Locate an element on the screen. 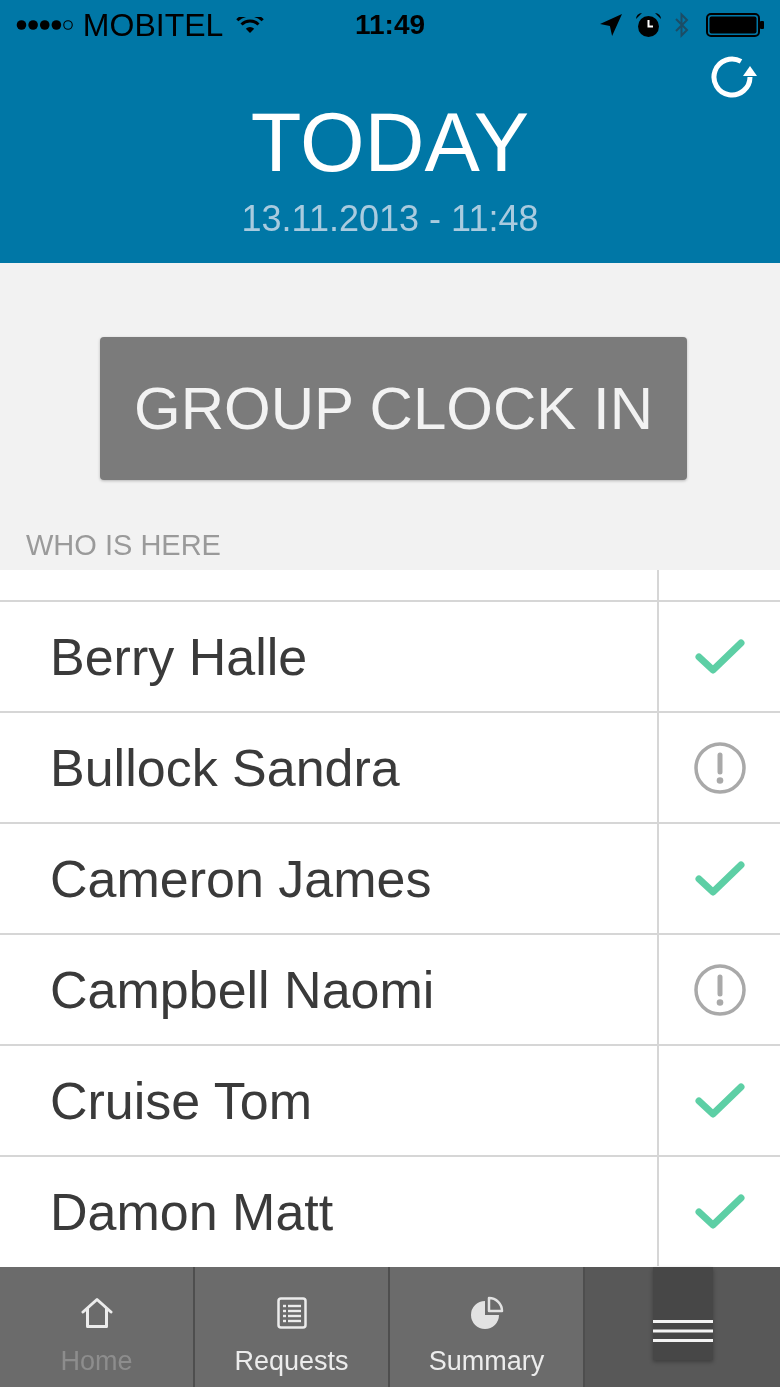 This screenshot has width=780, height=1387. person-name: Cruise Tom is located at coordinates (181, 1100).